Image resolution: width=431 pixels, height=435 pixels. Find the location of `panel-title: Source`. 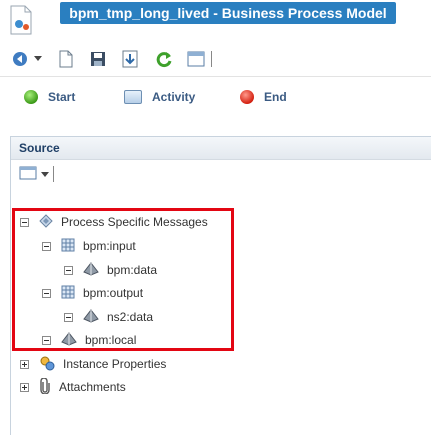

panel-title: Source is located at coordinates (39, 148).